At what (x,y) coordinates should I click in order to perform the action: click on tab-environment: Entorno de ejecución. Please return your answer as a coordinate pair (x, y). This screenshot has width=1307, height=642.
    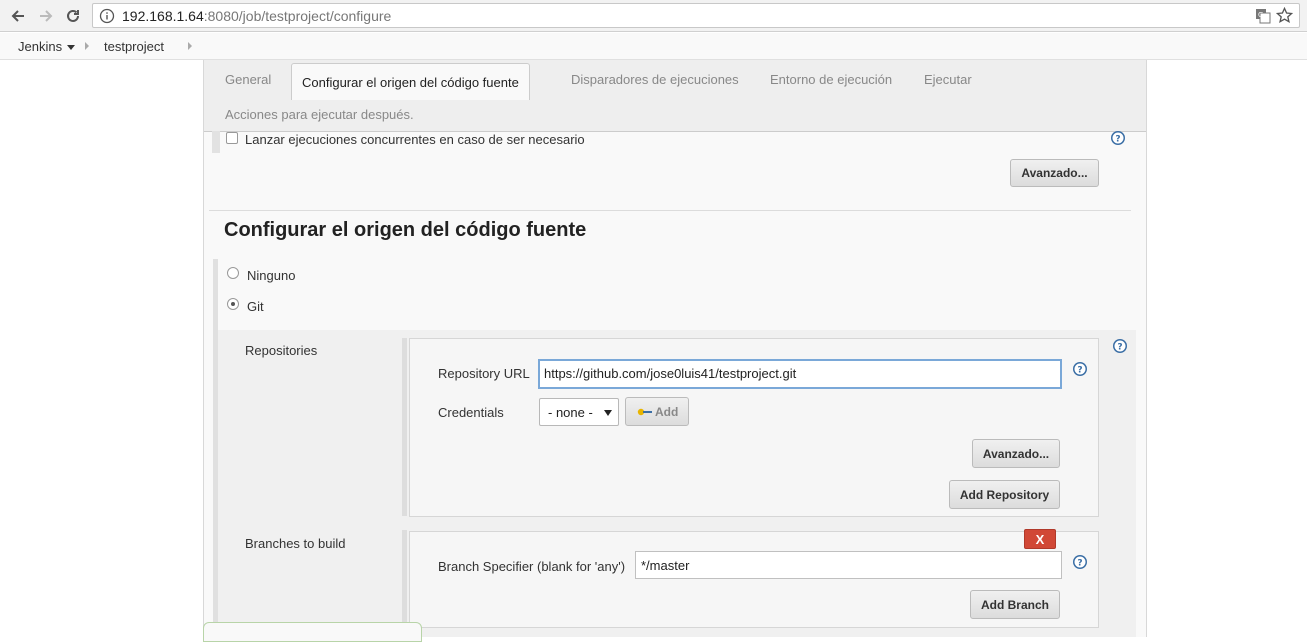
    Looking at the image, I should click on (831, 79).